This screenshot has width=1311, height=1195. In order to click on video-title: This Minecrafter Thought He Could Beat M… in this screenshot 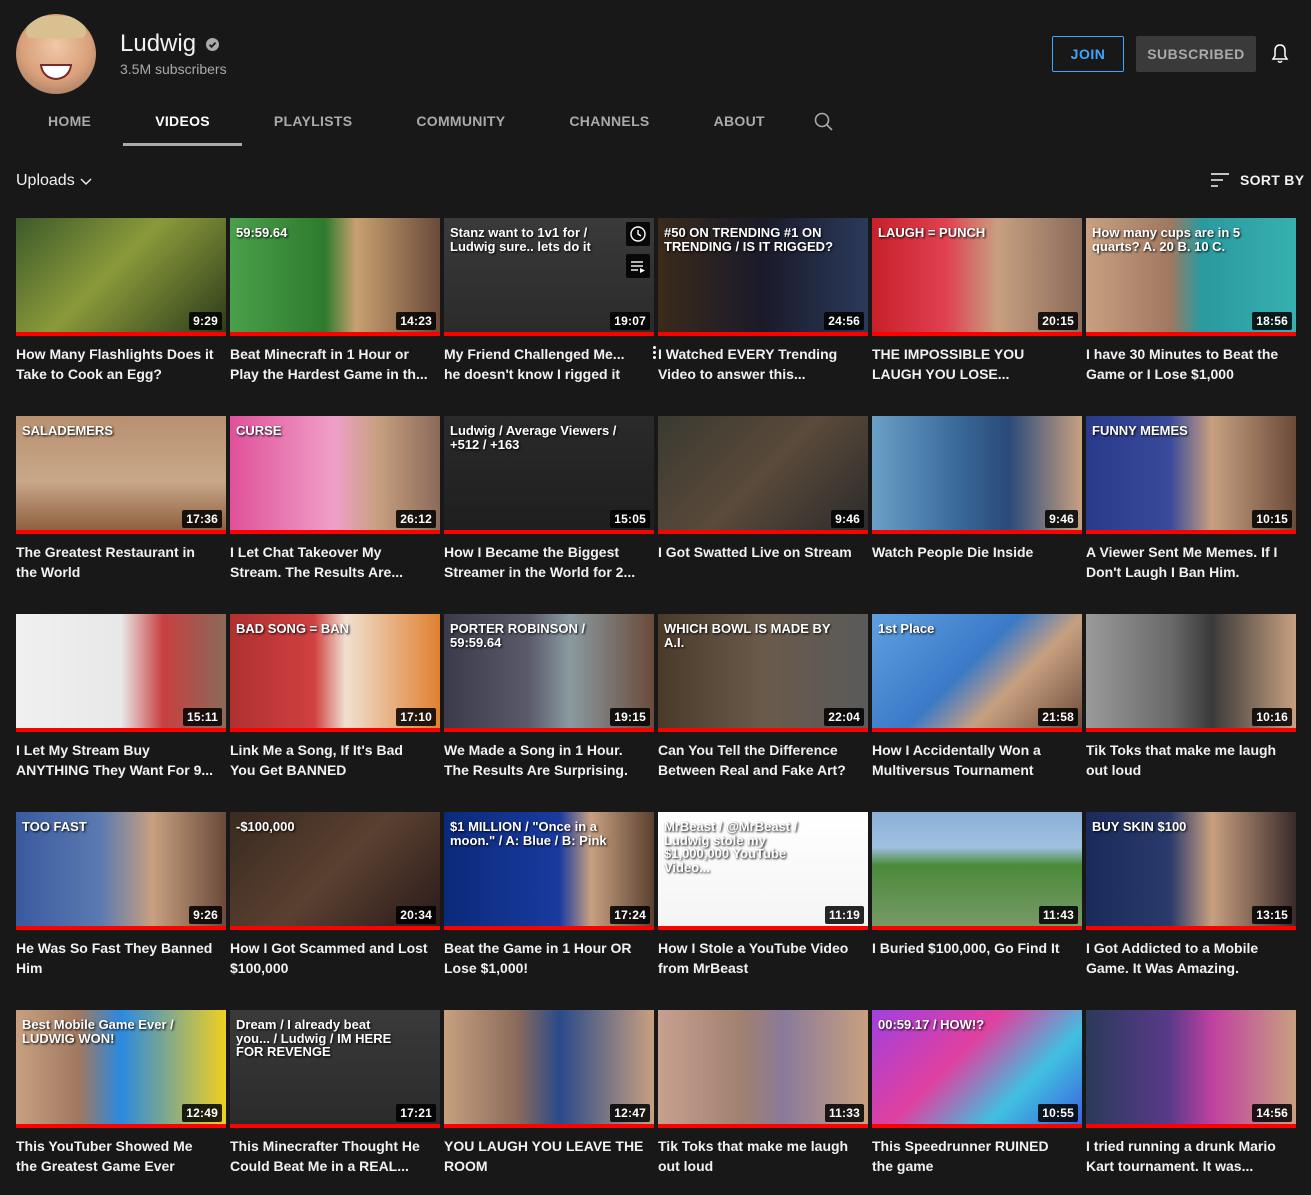, I will do `click(330, 1156)`.